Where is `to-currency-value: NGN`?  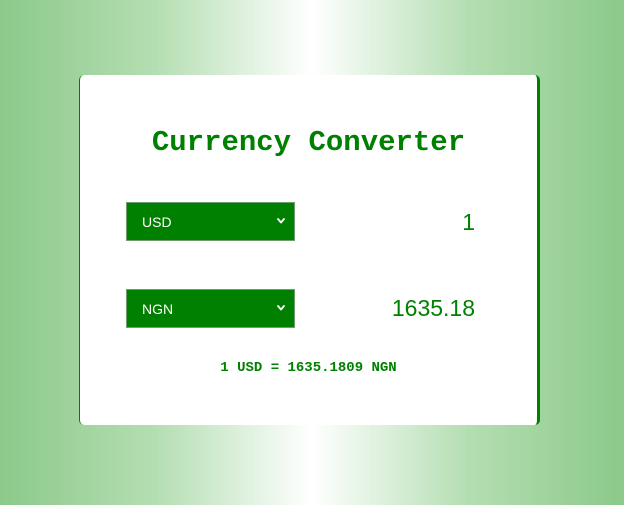
to-currency-value: NGN is located at coordinates (158, 309).